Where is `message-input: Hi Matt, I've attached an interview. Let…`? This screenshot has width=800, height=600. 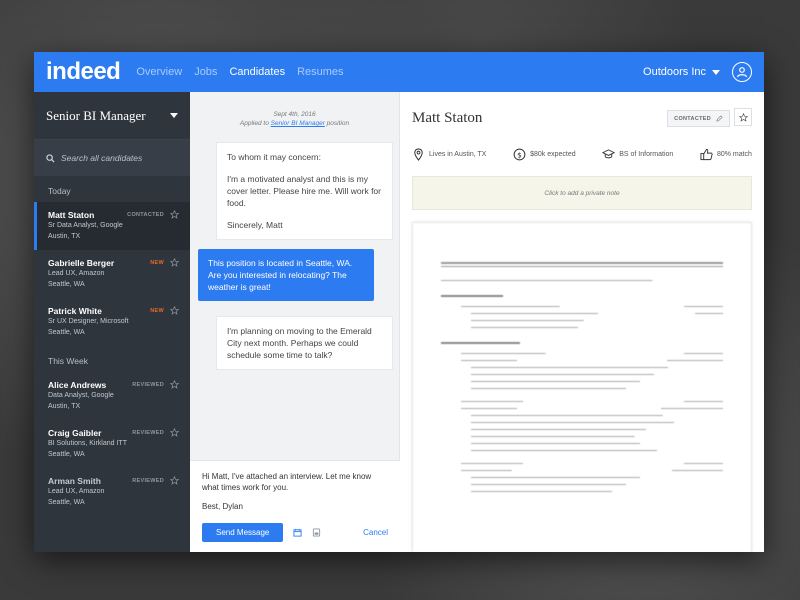 message-input: Hi Matt, I've attached an interview. Let… is located at coordinates (295, 491).